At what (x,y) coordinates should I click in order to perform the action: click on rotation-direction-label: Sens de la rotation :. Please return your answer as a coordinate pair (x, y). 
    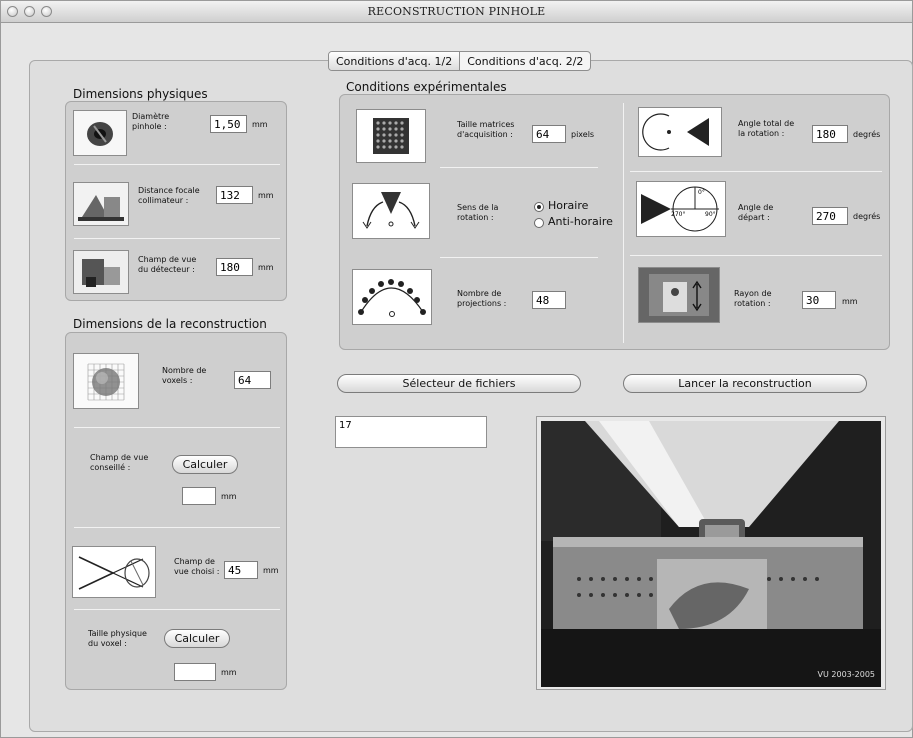
    Looking at the image, I should click on (478, 212).